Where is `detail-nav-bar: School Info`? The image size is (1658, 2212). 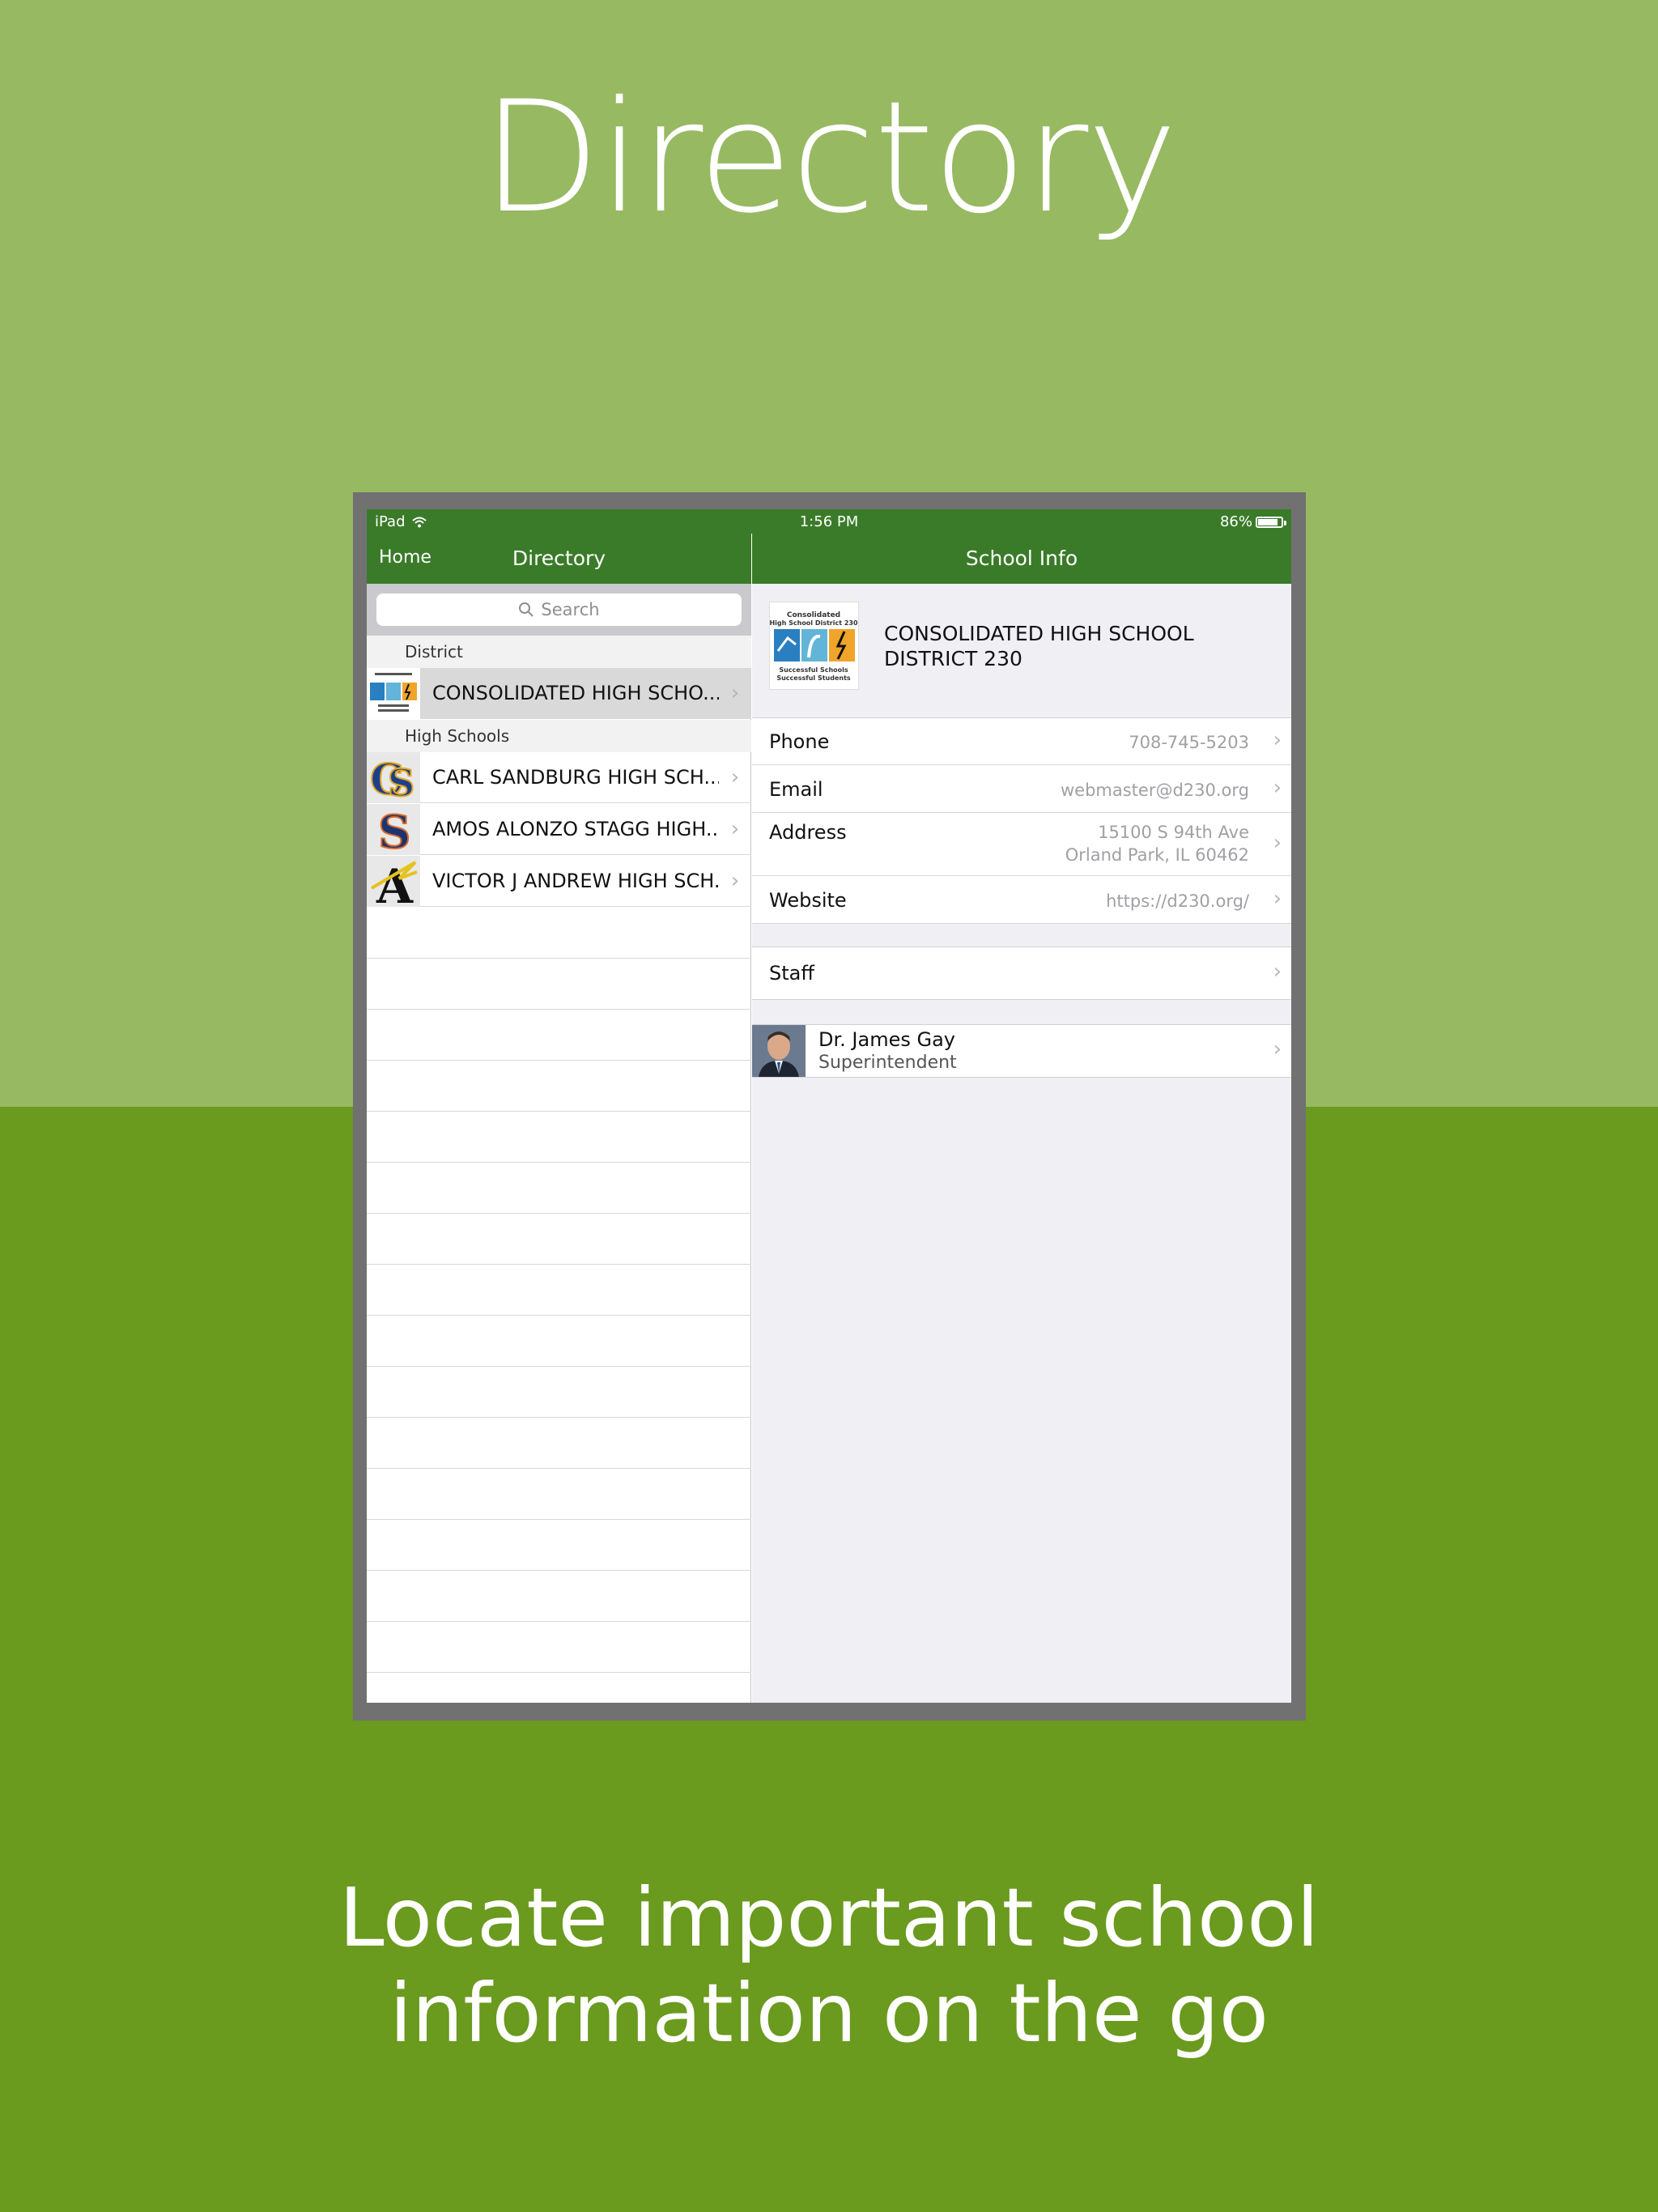 detail-nav-bar: School Info is located at coordinates (1021, 559).